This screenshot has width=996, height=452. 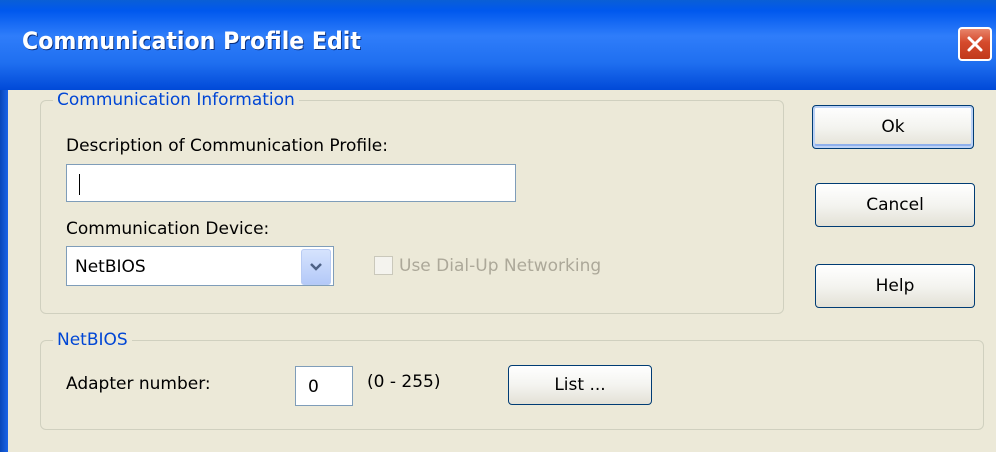 What do you see at coordinates (191, 41) in the screenshot?
I see `window-title: Communication Profile Edit` at bounding box center [191, 41].